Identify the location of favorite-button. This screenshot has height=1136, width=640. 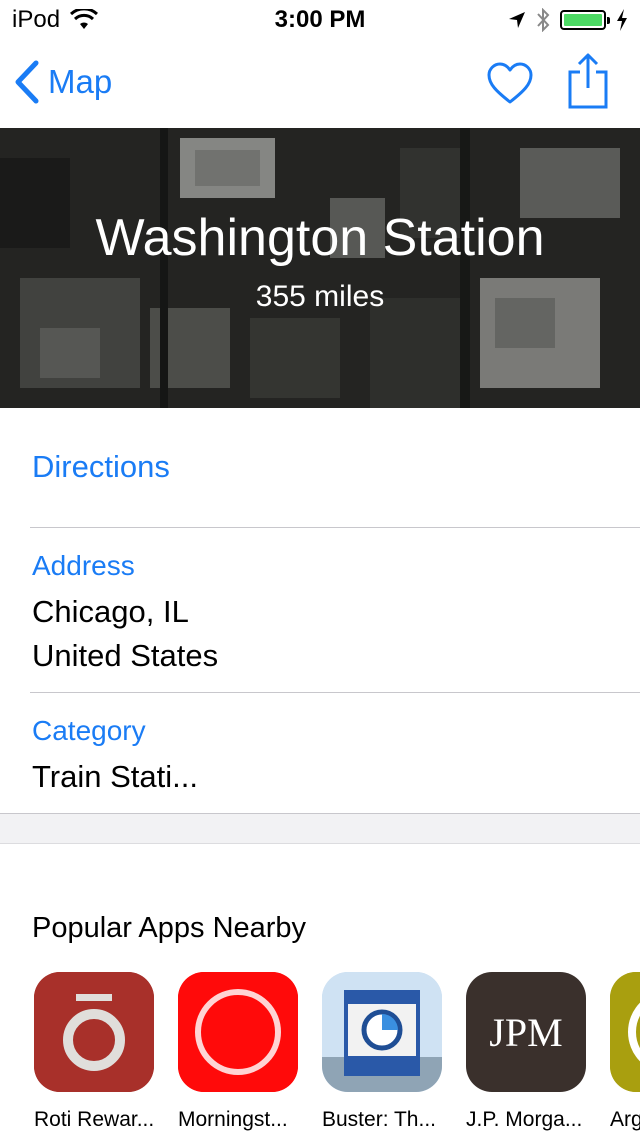
(510, 86).